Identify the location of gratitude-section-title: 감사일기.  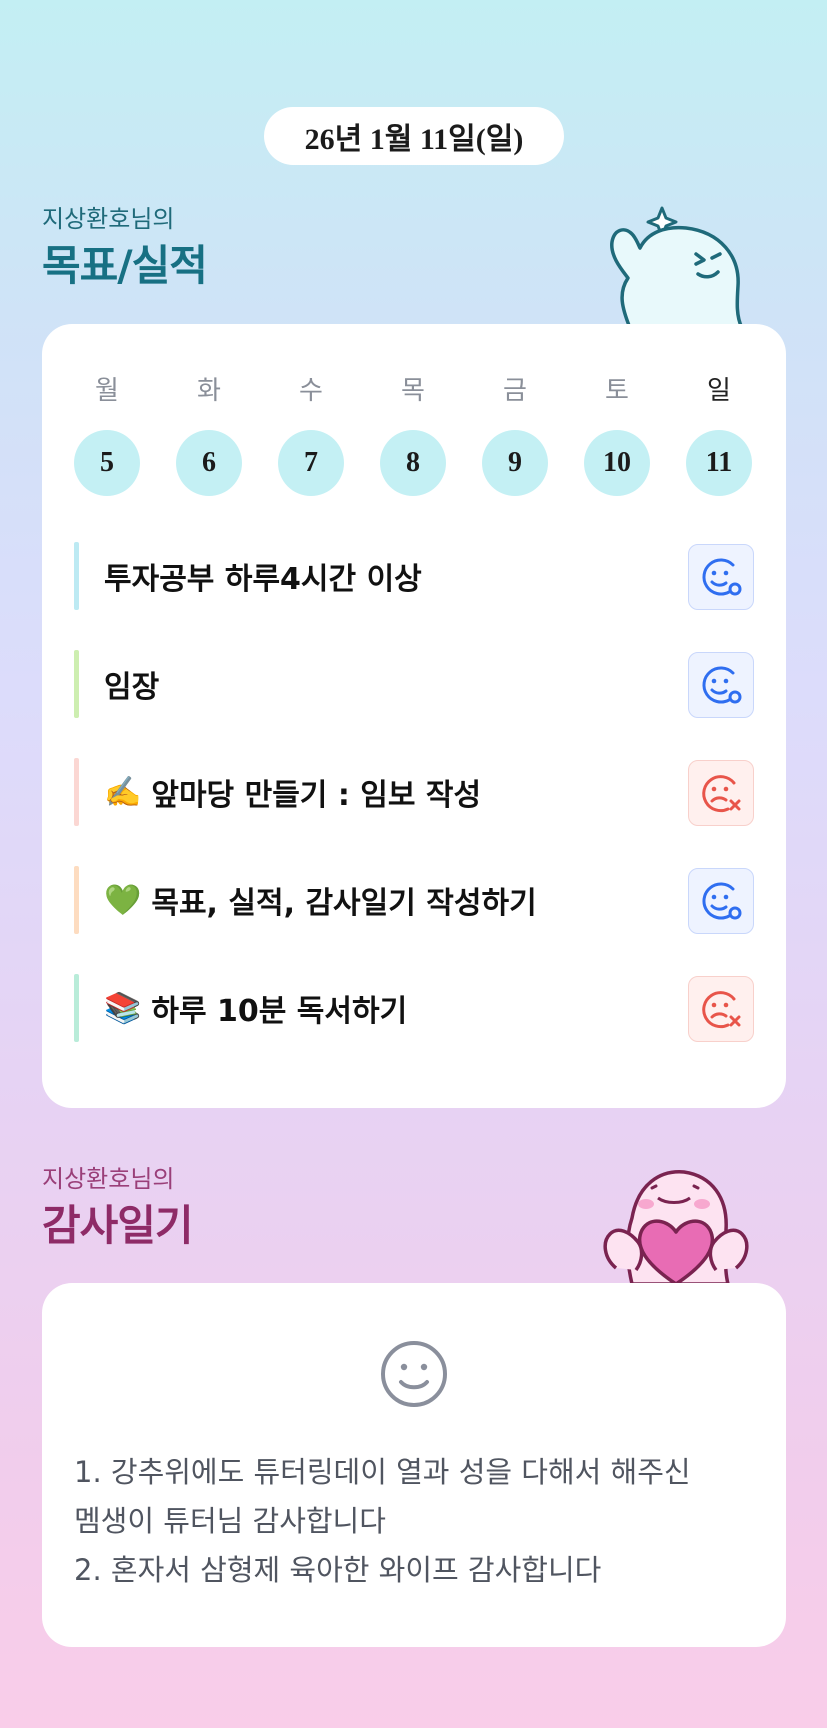
(118, 1225).